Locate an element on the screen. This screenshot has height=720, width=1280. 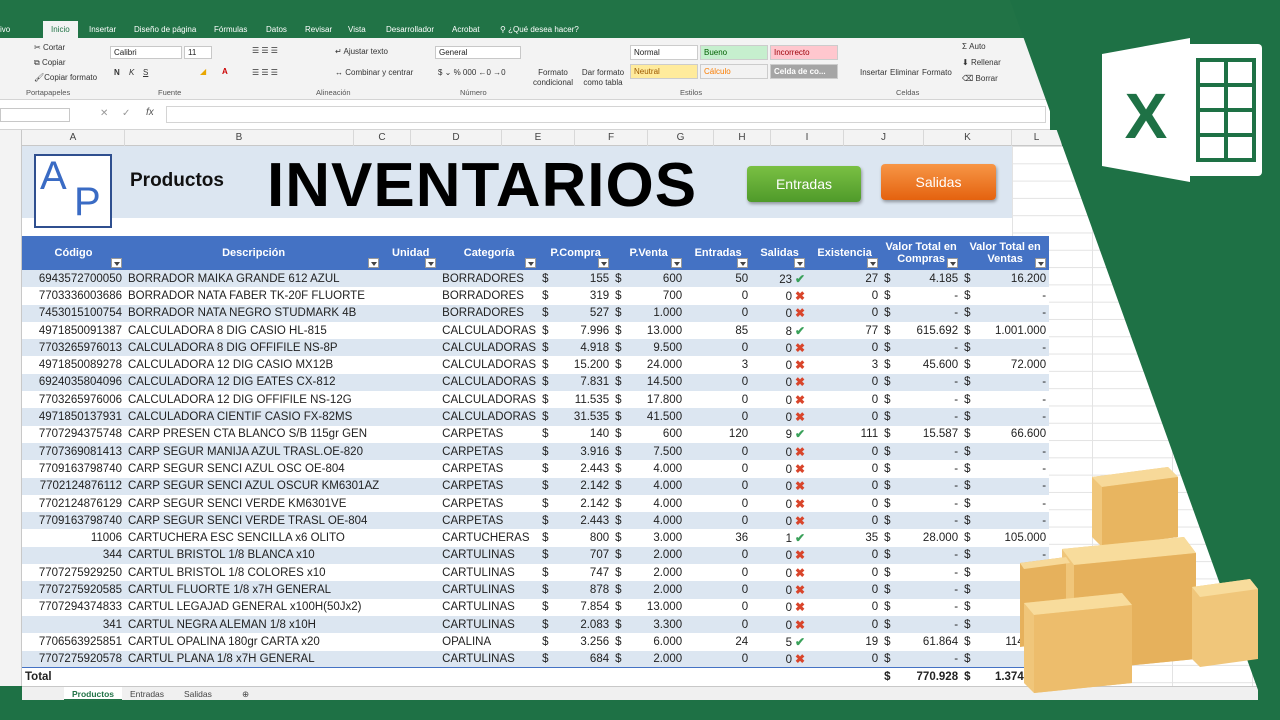
descripcion-cell: CARTUL LEGAJAD GENERAL x100H(50Jx2) is located at coordinates (254, 607).